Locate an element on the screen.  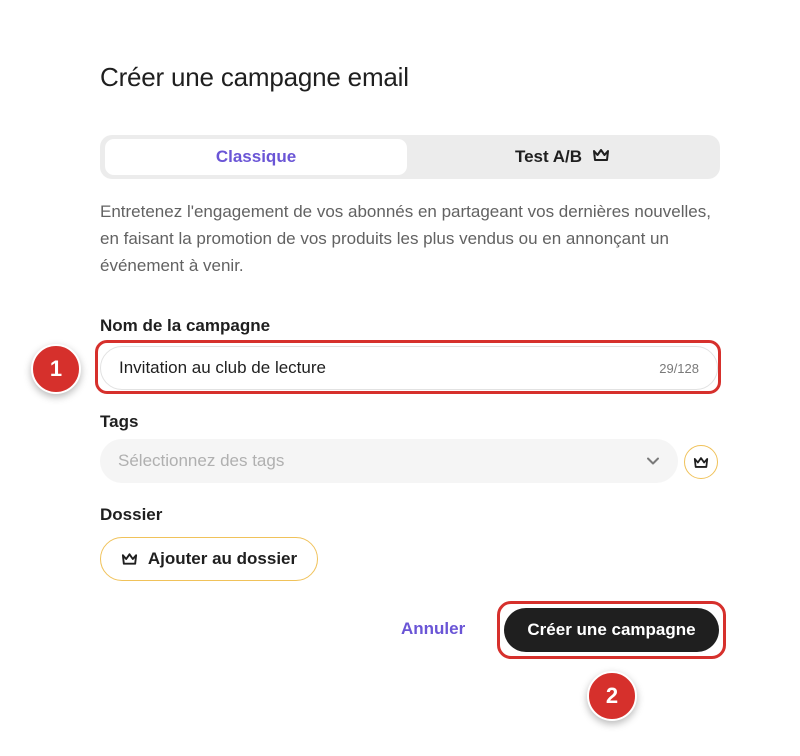
campaign-name-input: Invitation au club de lecture 29/128 is located at coordinates (409, 368).